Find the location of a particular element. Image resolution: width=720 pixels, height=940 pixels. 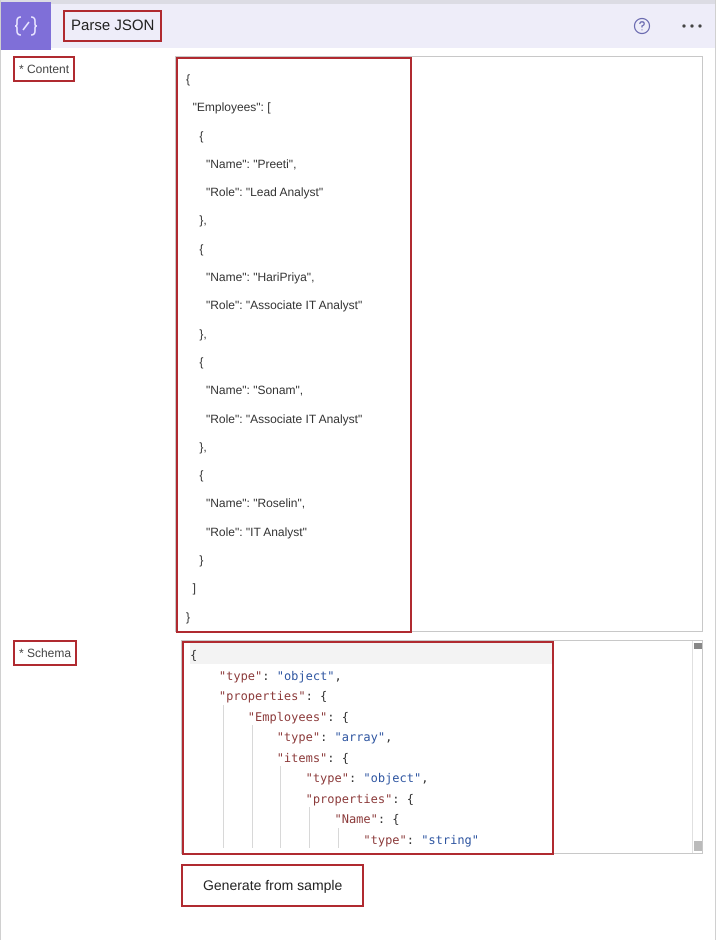

code-line: { is located at coordinates (194, 655).